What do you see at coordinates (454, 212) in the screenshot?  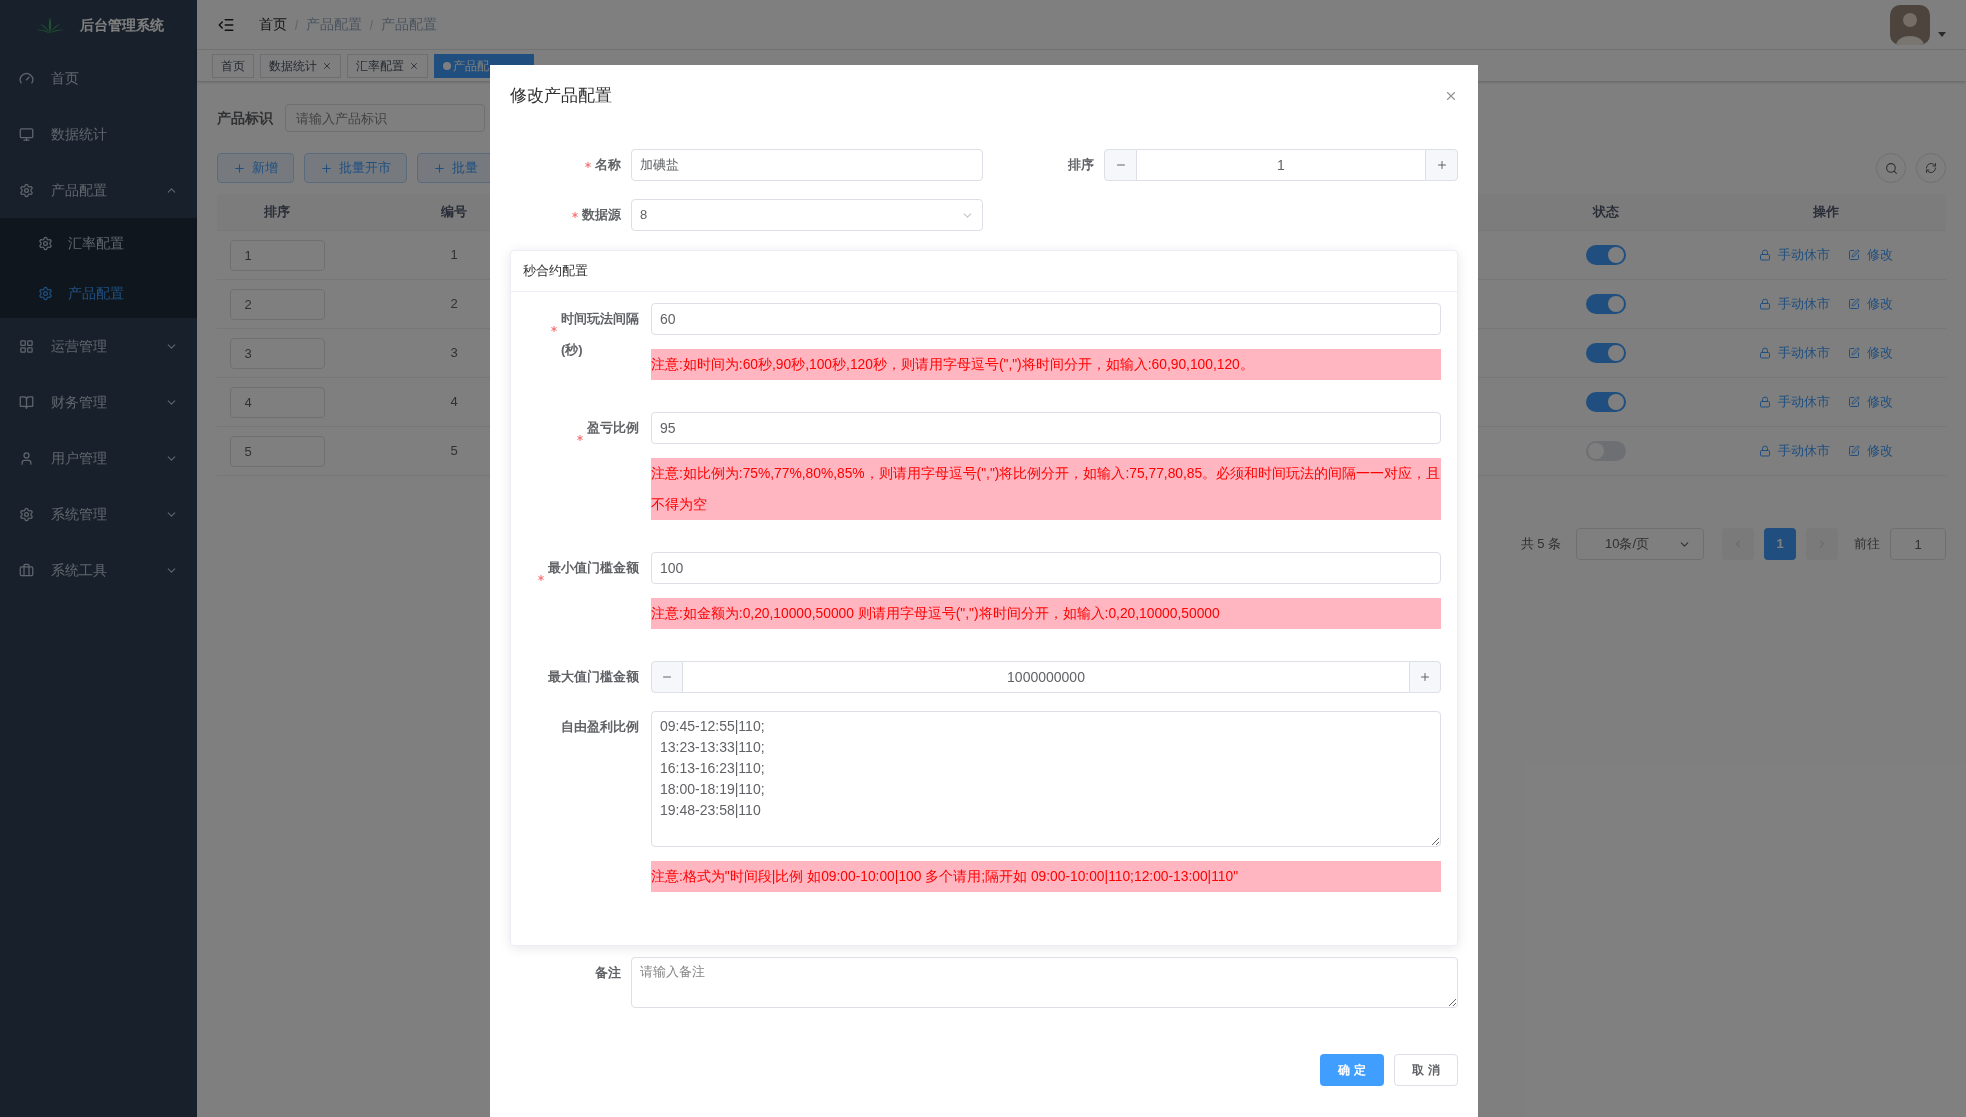 I see `column-header: 编号` at bounding box center [454, 212].